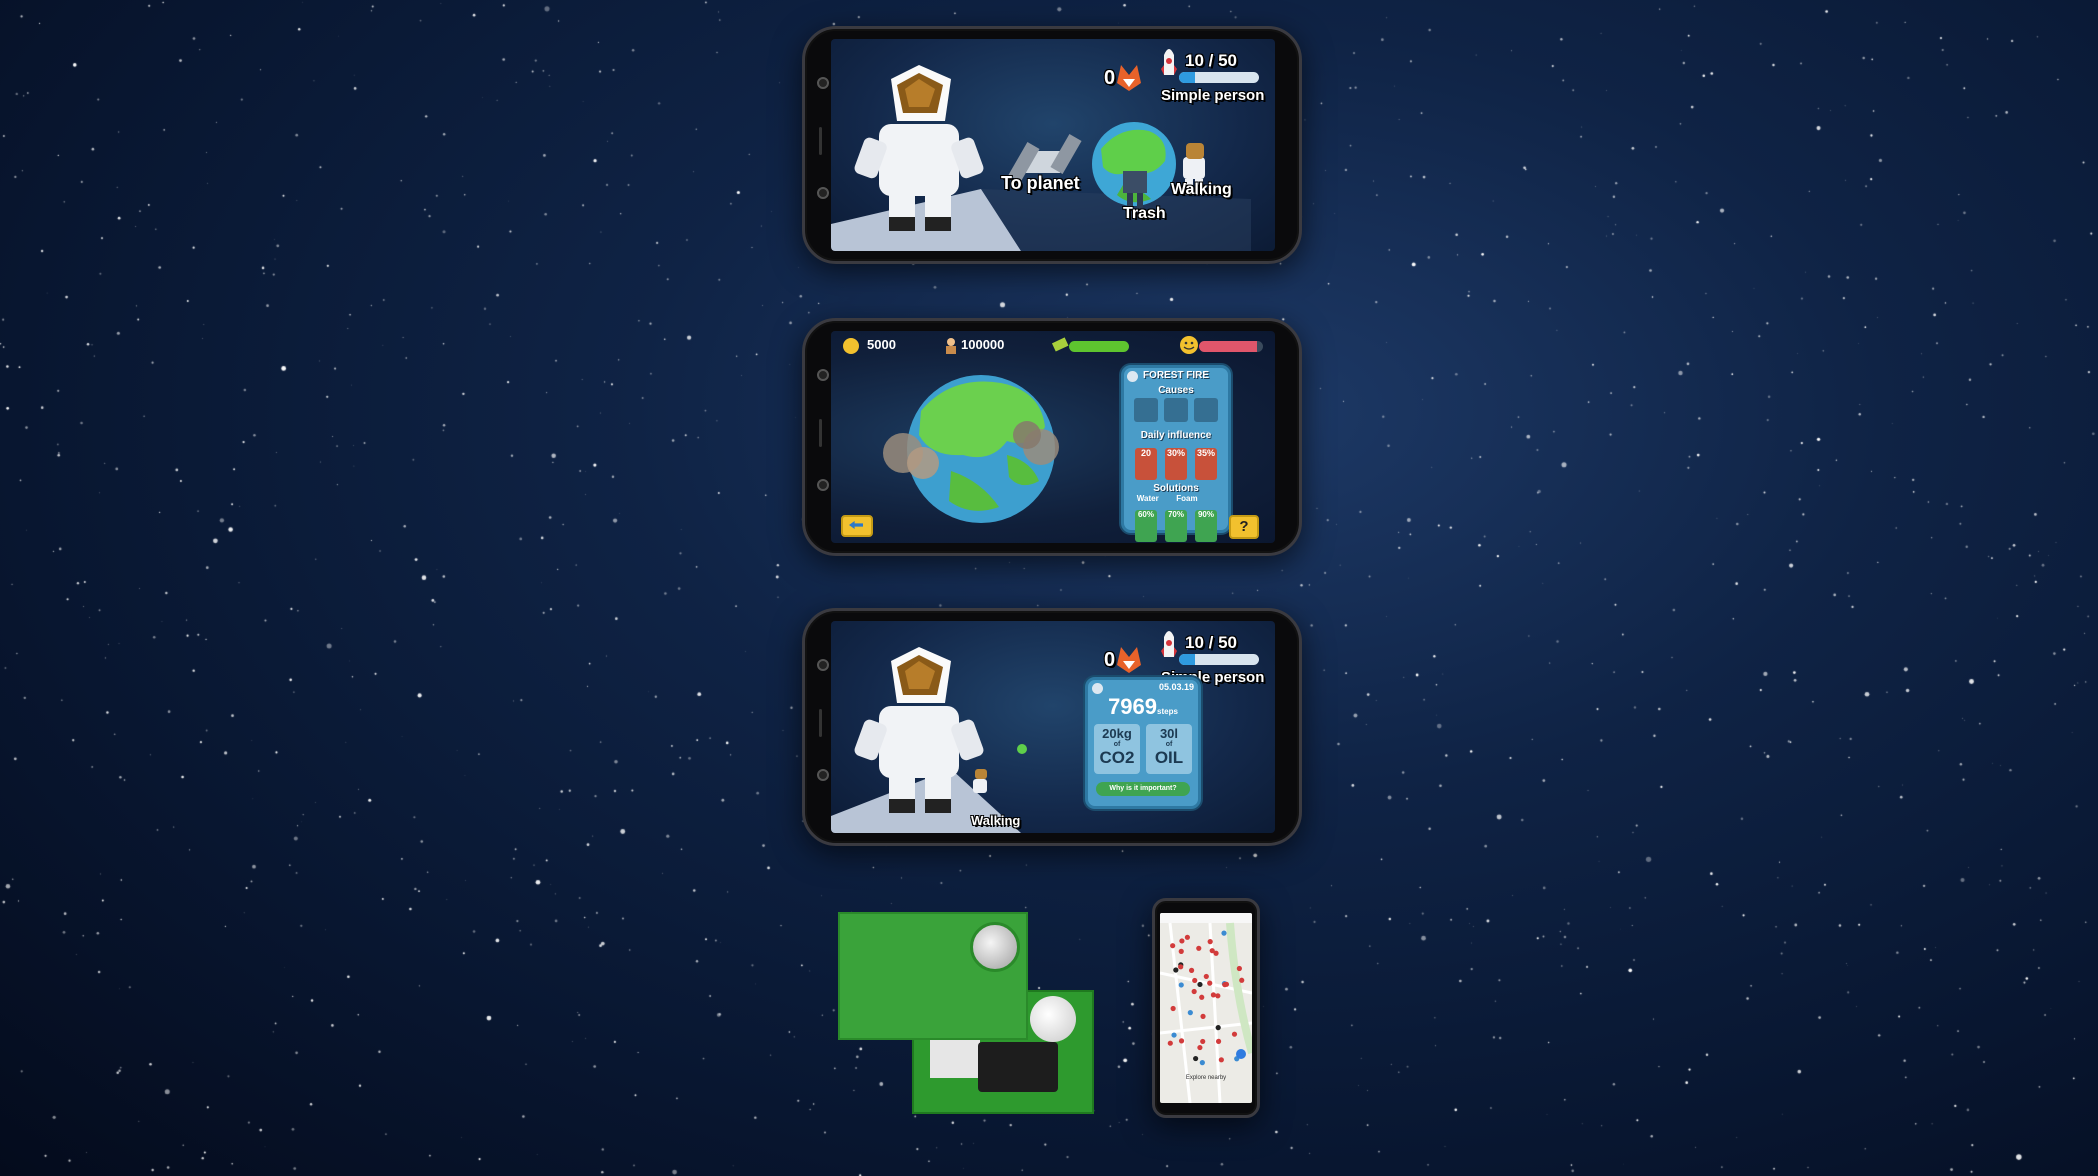 This screenshot has height=1176, width=2098. Describe the element at coordinates (1117, 733) in the screenshot. I see `co2-amount: 20kg` at that location.